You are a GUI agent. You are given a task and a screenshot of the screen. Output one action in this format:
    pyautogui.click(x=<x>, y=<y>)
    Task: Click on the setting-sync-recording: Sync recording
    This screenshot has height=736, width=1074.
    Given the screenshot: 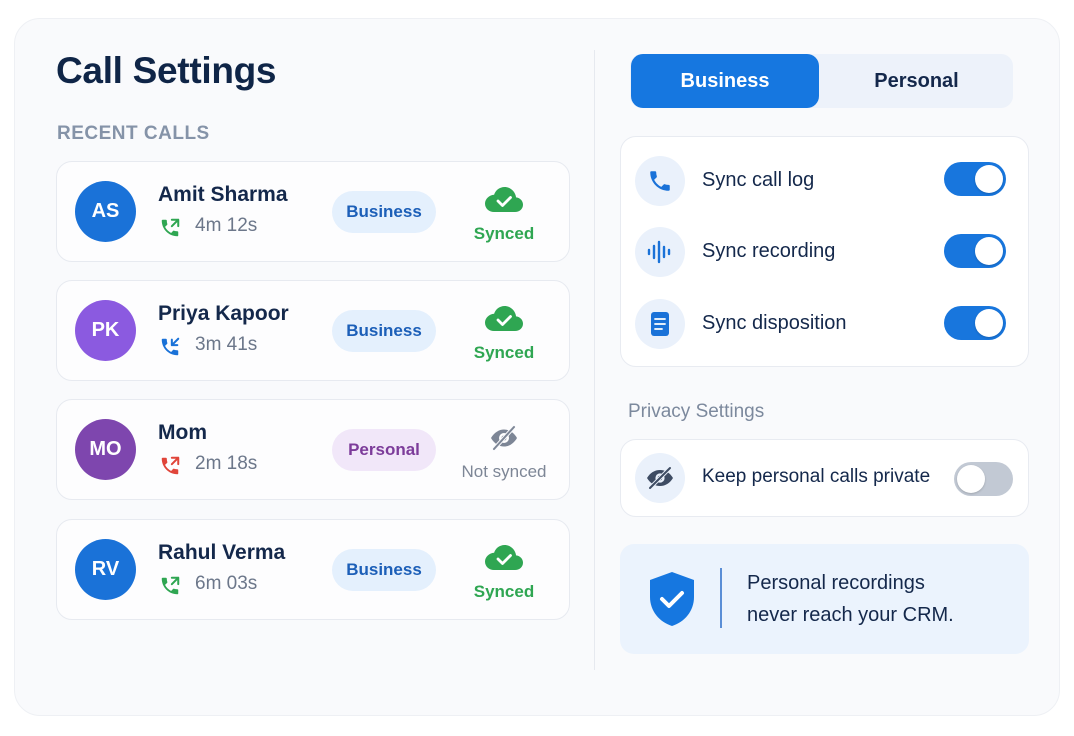 What is the action you would take?
    pyautogui.click(x=824, y=253)
    